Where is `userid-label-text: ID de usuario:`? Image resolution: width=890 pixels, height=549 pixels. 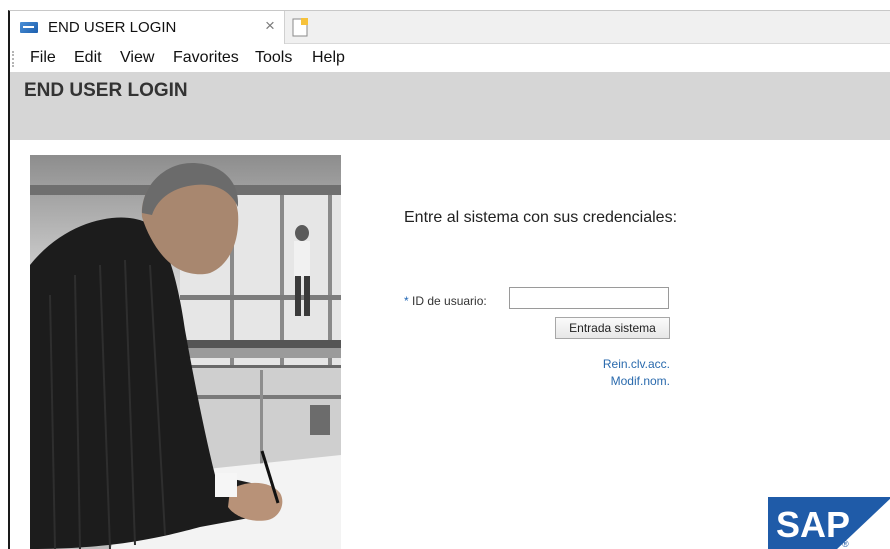 userid-label-text: ID de usuario: is located at coordinates (449, 301).